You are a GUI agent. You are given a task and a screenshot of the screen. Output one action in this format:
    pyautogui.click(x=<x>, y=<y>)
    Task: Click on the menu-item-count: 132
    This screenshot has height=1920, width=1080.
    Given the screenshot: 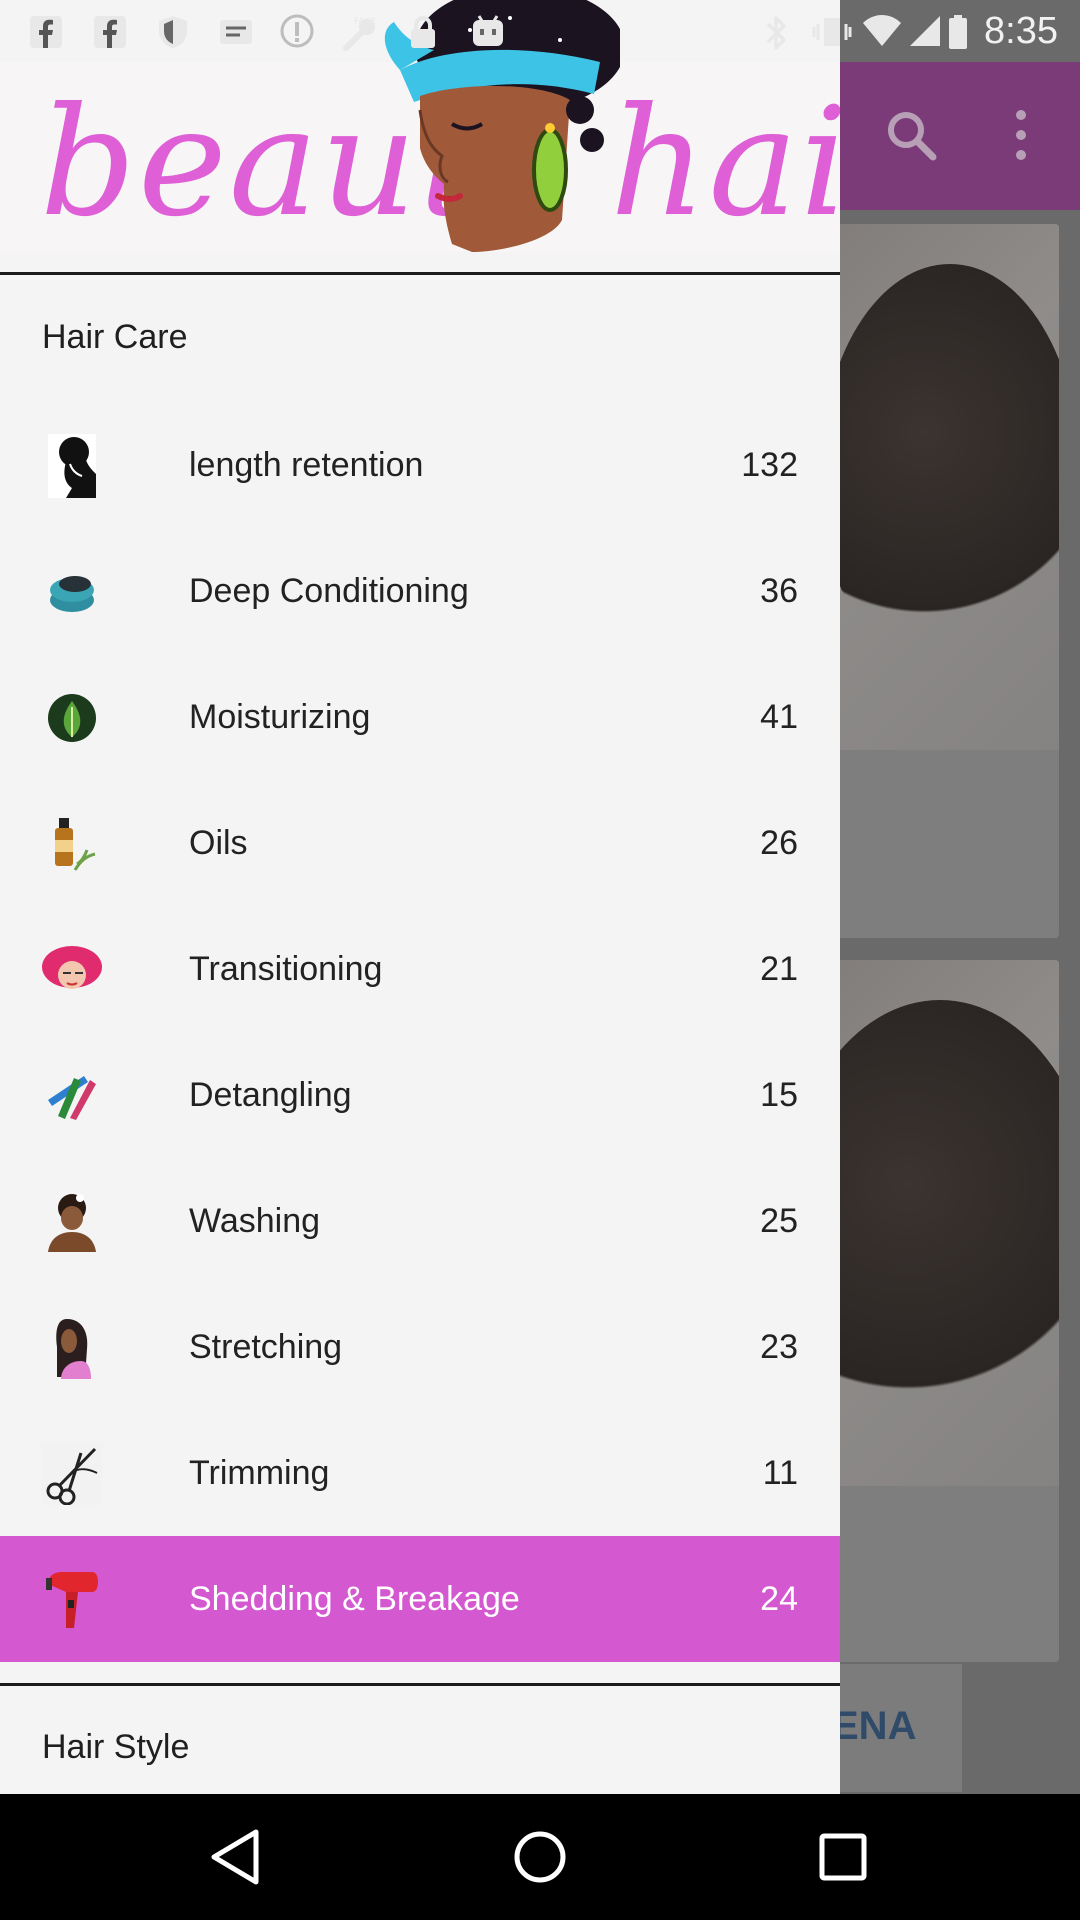 What is the action you would take?
    pyautogui.click(x=769, y=465)
    